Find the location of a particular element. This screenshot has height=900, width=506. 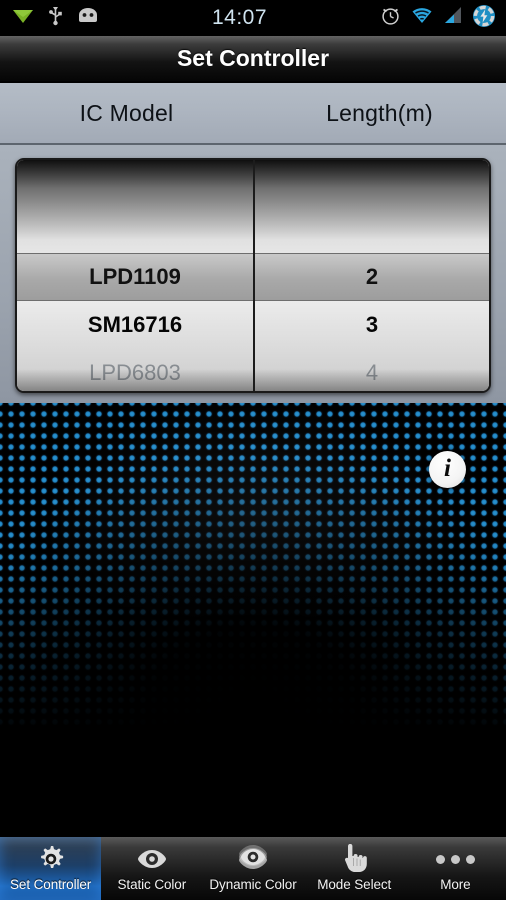

tab-label-static-color: Static Color is located at coordinates (152, 884).